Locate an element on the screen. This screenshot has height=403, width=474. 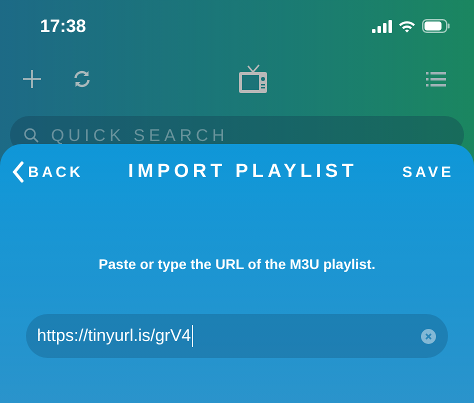
save-button: SAVE is located at coordinates (428, 172).